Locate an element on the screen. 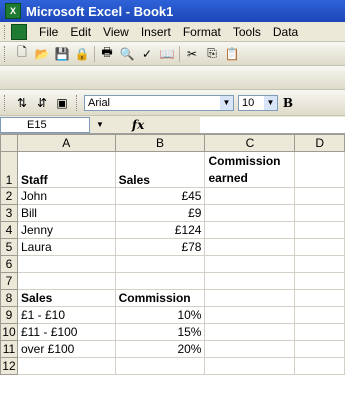  print-preview-icon: 🔍 is located at coordinates (127, 54).